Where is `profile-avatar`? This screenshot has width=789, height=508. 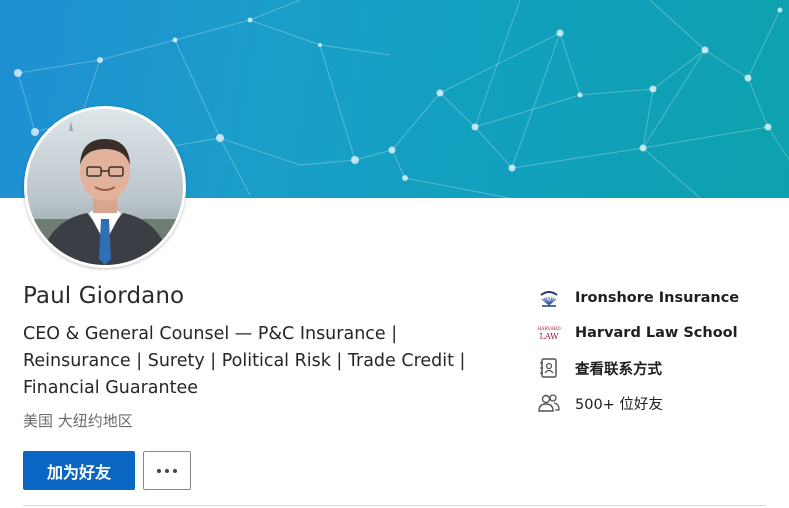
profile-avatar is located at coordinates (105, 187).